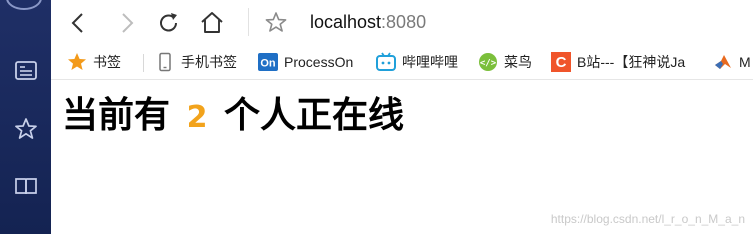  I want to click on bookmark-label: 哔哩哔哩, so click(430, 62).